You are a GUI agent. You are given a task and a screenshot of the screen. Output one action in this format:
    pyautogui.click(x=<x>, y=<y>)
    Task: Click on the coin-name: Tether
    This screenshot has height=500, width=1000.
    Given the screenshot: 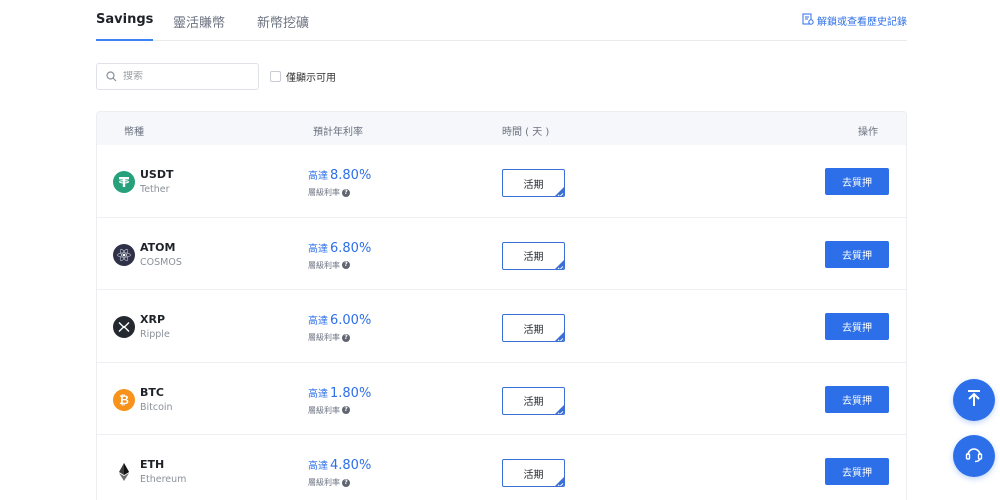 What is the action you would take?
    pyautogui.click(x=155, y=189)
    